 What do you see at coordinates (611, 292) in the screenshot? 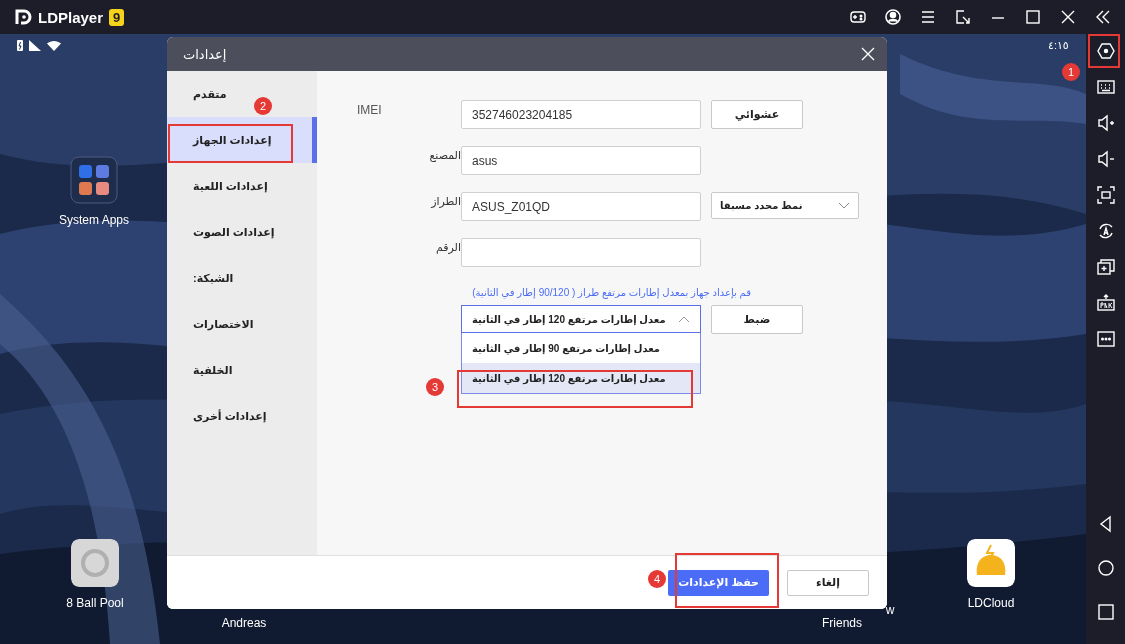
I see `hint-text: قم بإعداد جهاز بمعدل إطارات مرتفع طراز ( 90/120 إطار في الثانية)` at bounding box center [611, 292].